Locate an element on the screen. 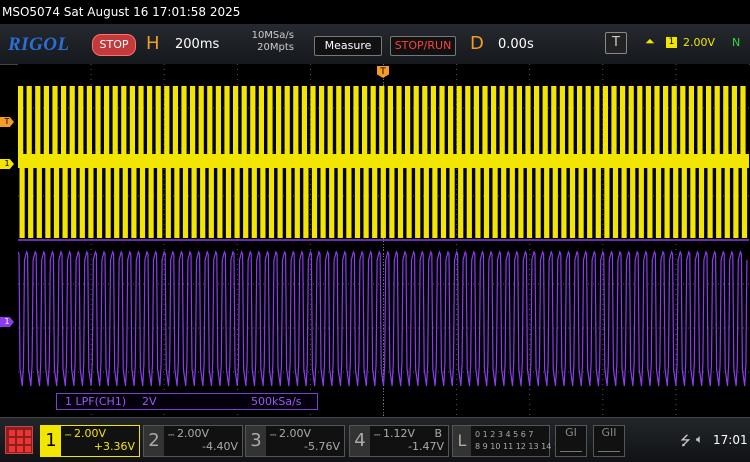 The height and width of the screenshot is (462, 750). trigger-level: 2.00V is located at coordinates (699, 42).